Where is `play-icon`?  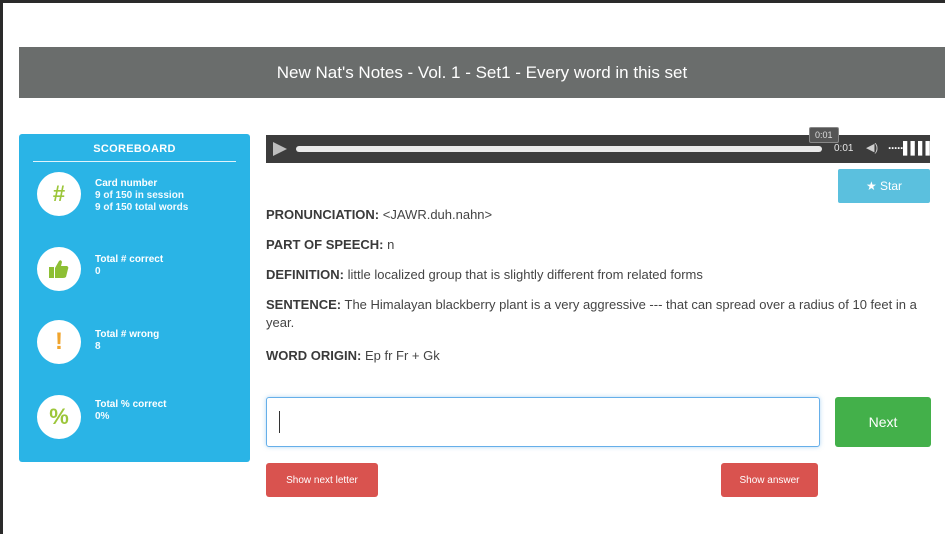
play-icon is located at coordinates (280, 149).